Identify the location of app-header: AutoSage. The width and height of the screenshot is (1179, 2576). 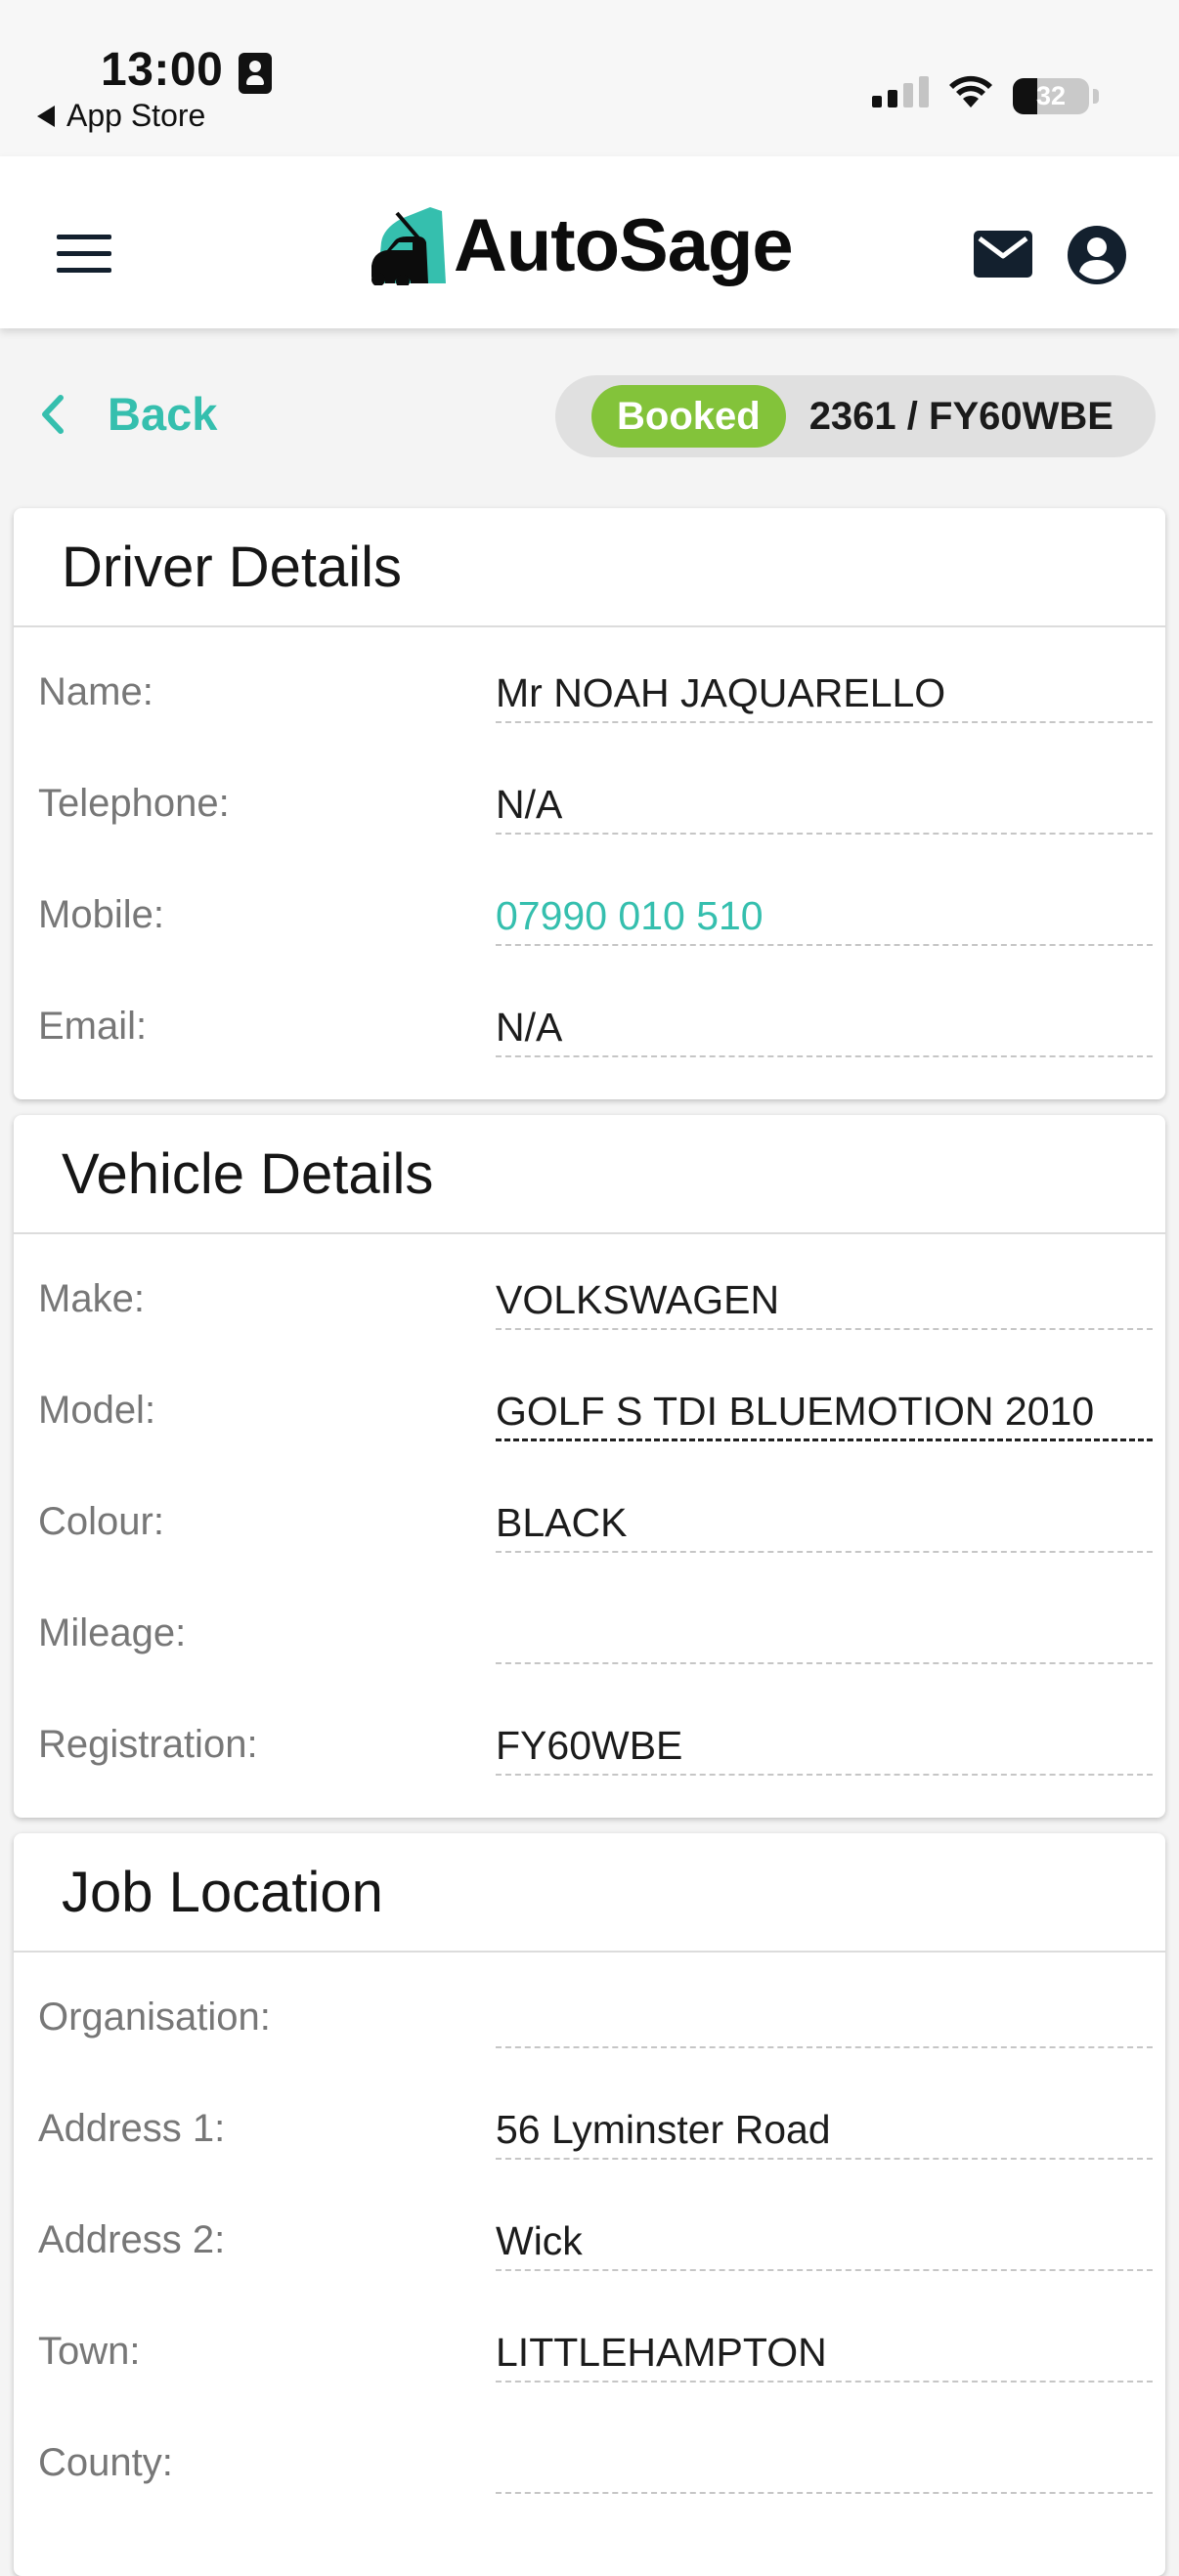
(589, 242).